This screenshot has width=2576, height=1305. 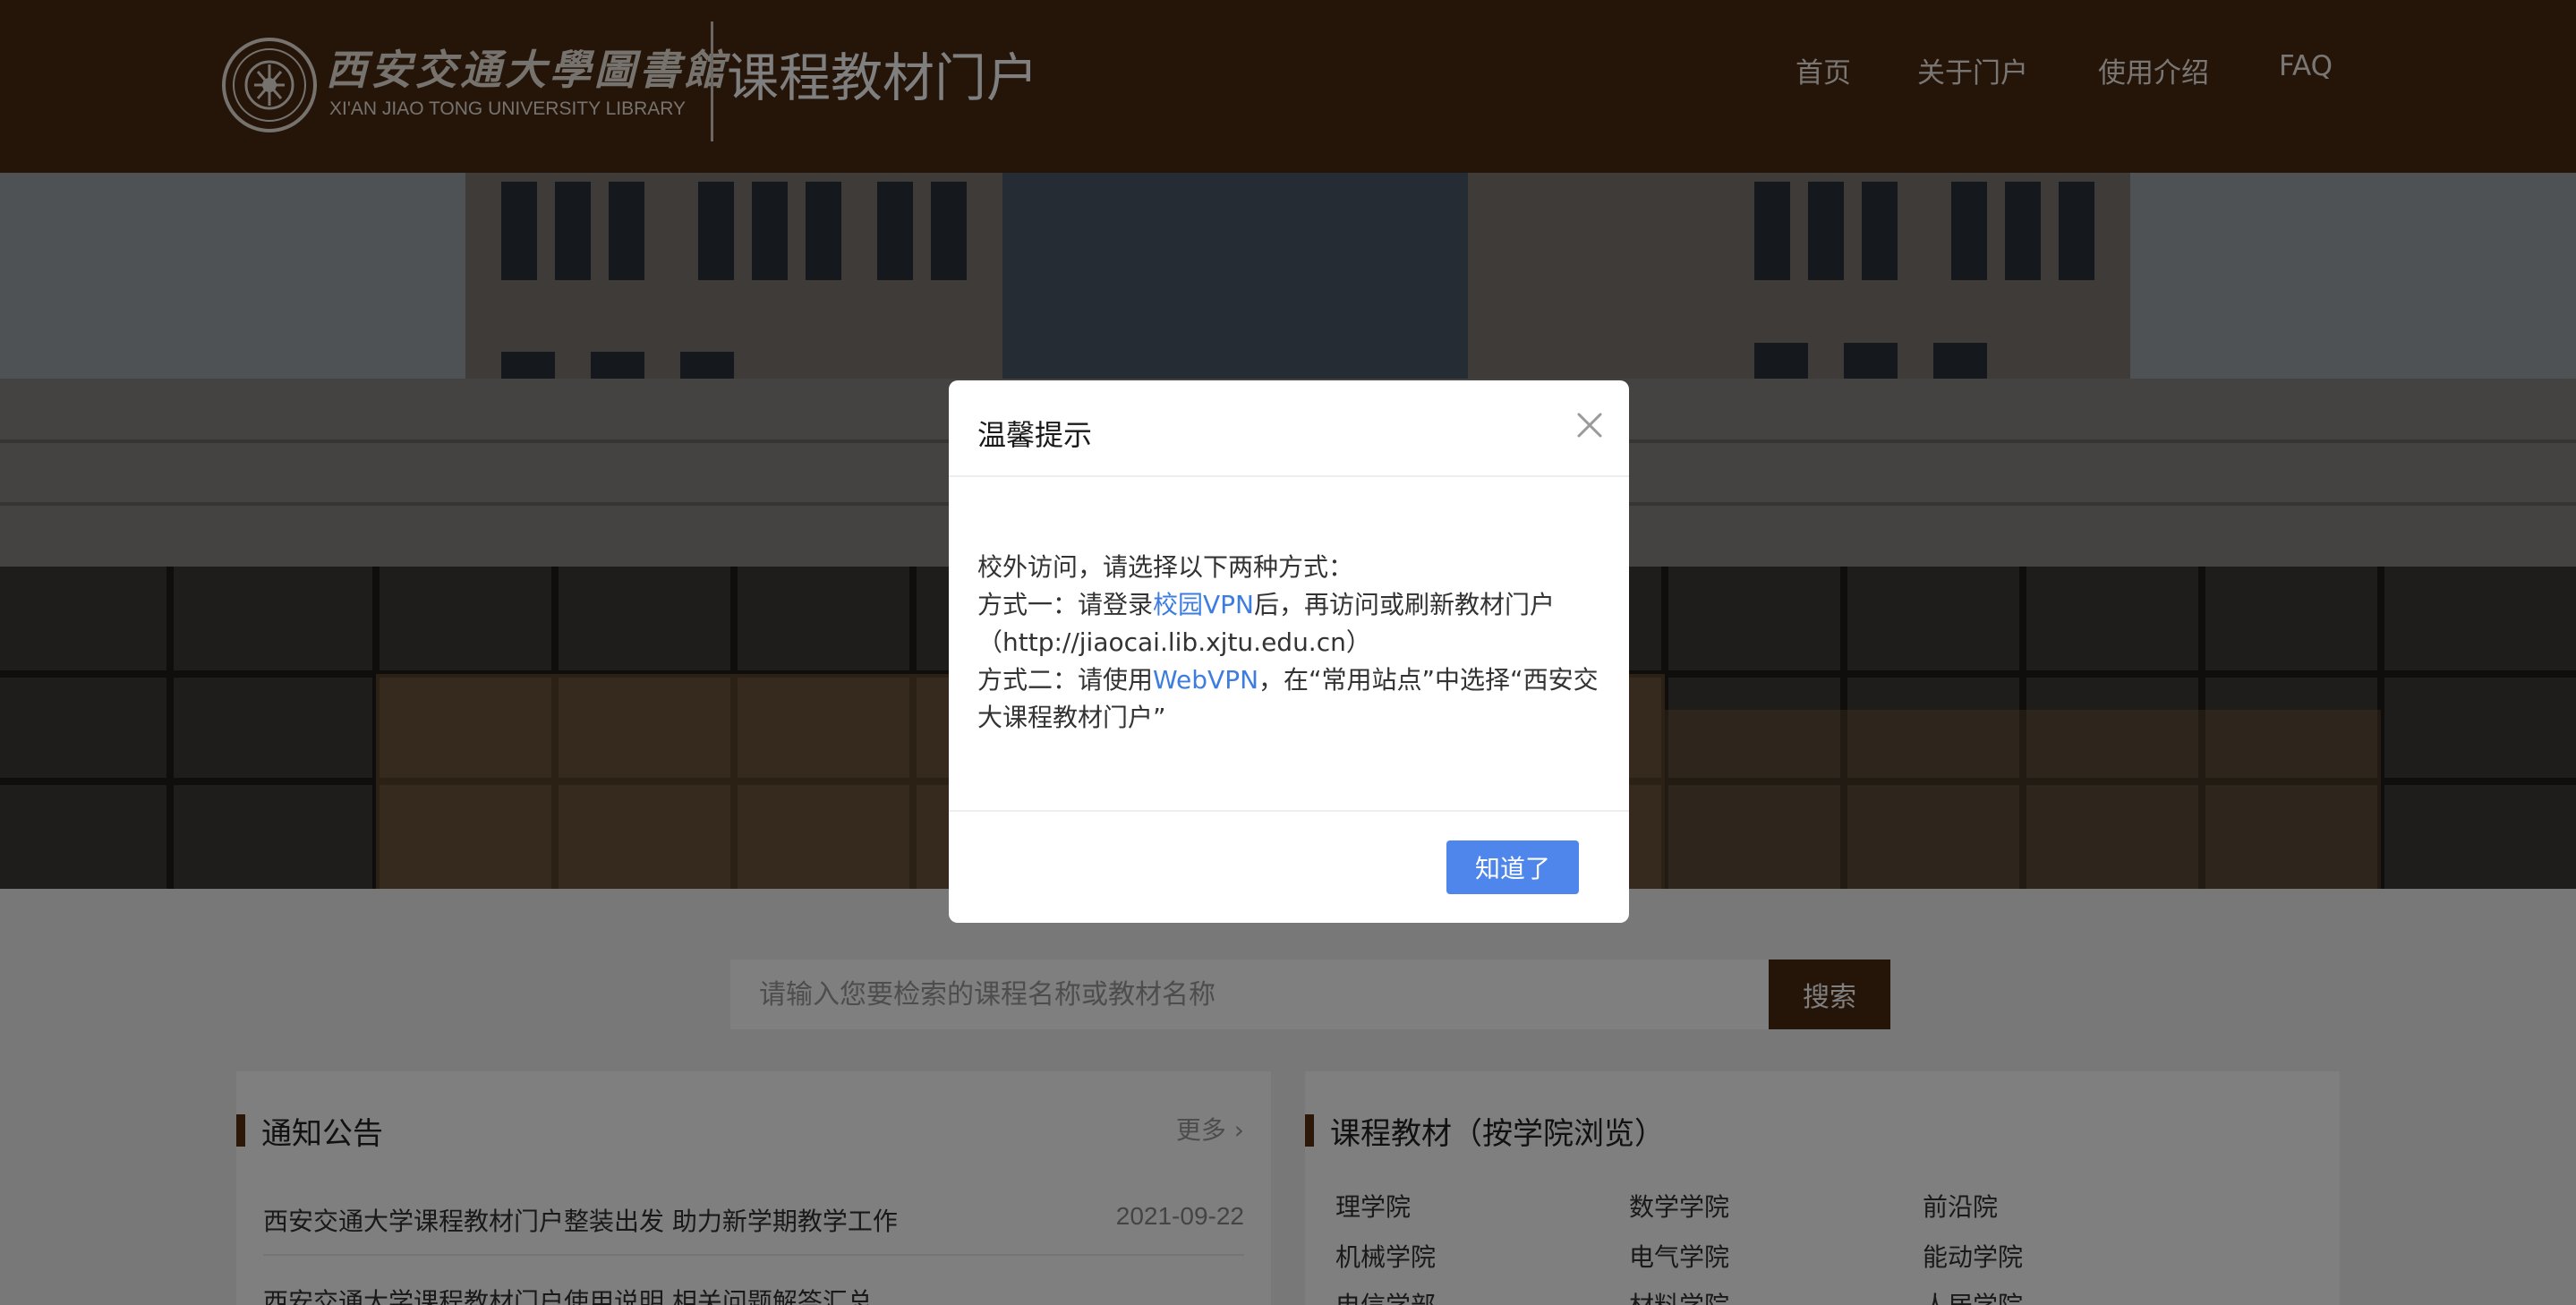 What do you see at coordinates (1071, 717) in the screenshot?
I see `dialog-method-2-continued: 大课程教材门户”` at bounding box center [1071, 717].